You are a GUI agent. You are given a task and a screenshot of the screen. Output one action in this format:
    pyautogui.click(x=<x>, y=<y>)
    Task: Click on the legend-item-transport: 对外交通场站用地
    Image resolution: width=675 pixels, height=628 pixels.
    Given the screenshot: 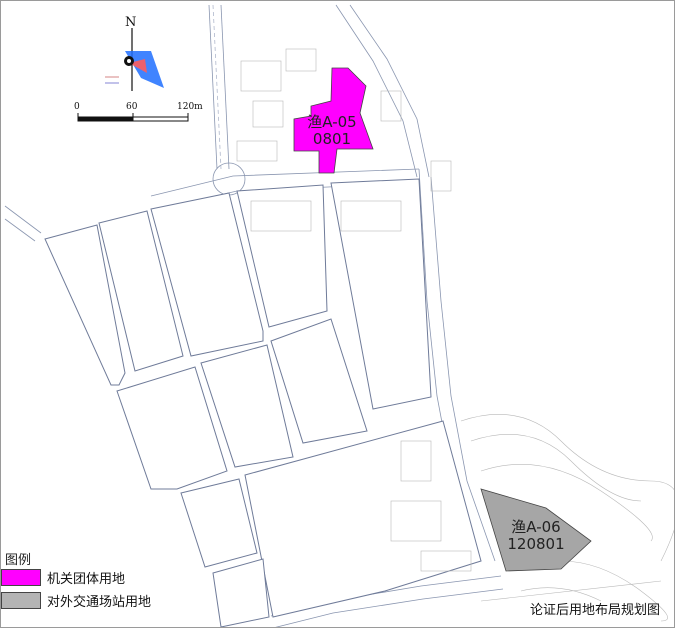 What is the action you would take?
    pyautogui.click(x=76, y=600)
    